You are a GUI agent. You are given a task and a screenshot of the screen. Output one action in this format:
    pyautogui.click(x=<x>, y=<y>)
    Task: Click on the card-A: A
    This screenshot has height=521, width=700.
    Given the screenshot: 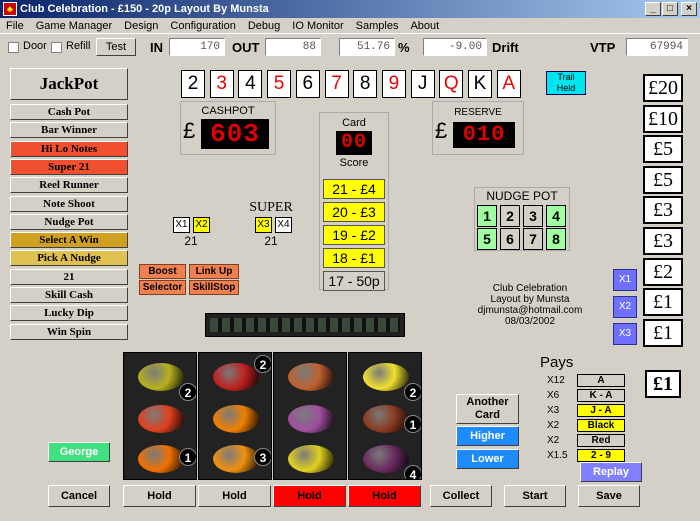 What is the action you would take?
    pyautogui.click(x=508, y=84)
    